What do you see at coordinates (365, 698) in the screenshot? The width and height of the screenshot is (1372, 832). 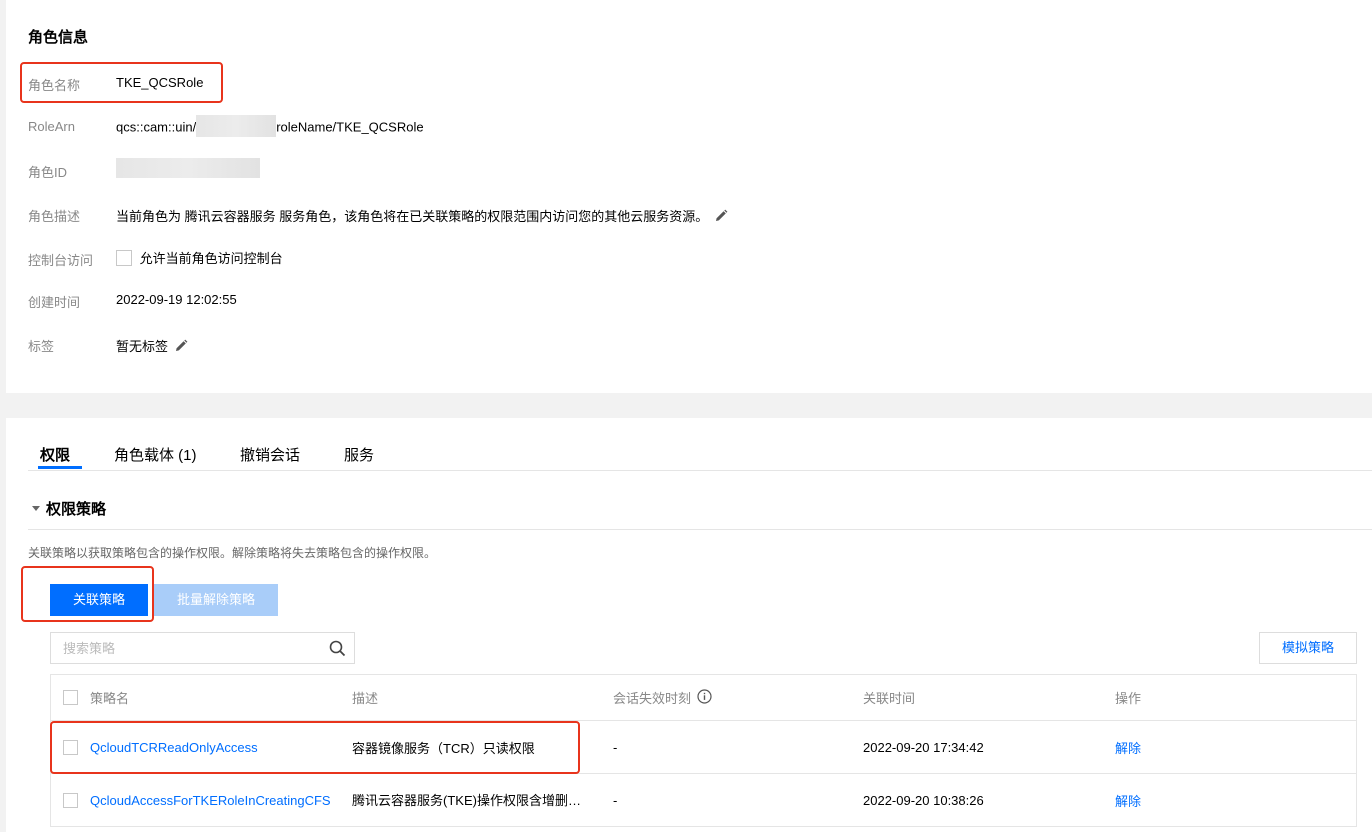 I see `col-description: 描述` at bounding box center [365, 698].